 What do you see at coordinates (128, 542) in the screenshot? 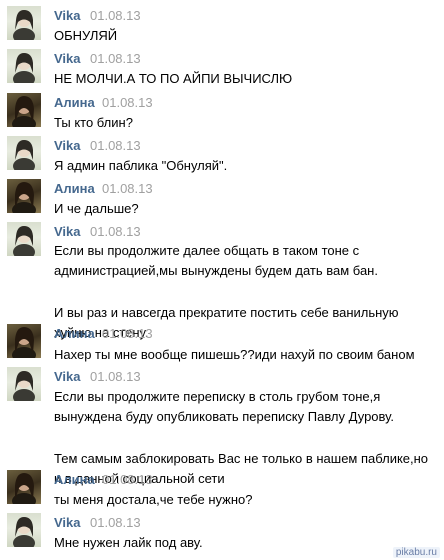
I see `message-text: Мне нужен лайк под аву.` at bounding box center [128, 542].